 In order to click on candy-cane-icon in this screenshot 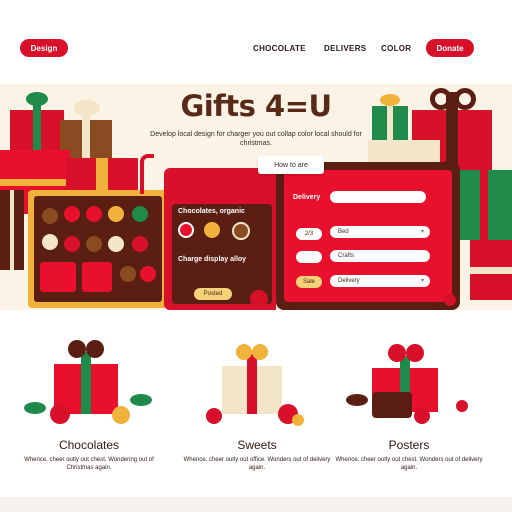, I will do `click(147, 174)`.